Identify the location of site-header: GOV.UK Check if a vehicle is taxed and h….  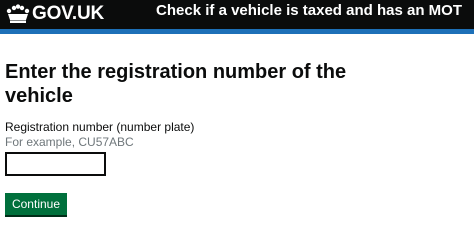
(237, 14).